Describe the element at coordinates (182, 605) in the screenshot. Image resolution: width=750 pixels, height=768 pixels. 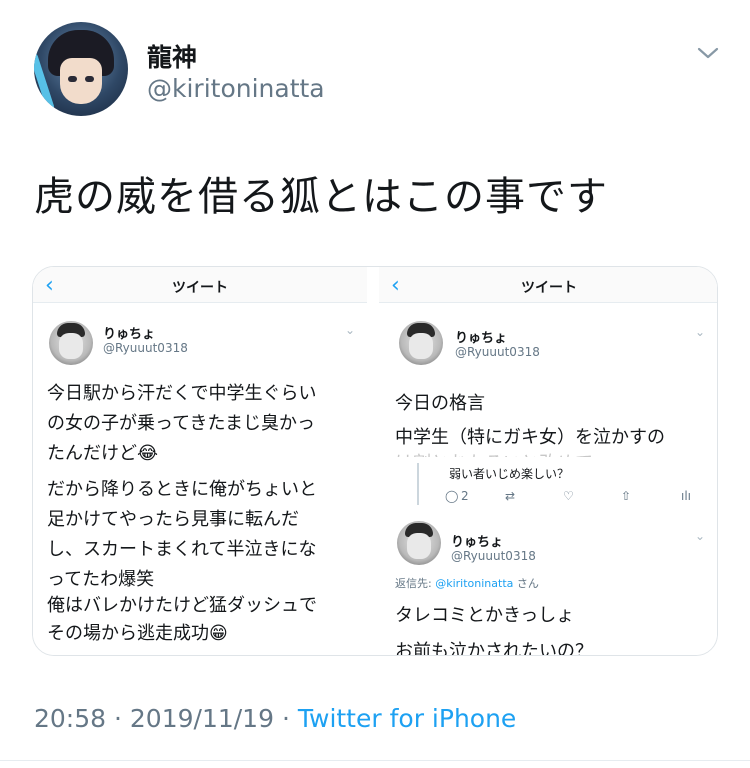
I see `body-line: 俺はバレかけたけど猛ダッシュで` at that location.